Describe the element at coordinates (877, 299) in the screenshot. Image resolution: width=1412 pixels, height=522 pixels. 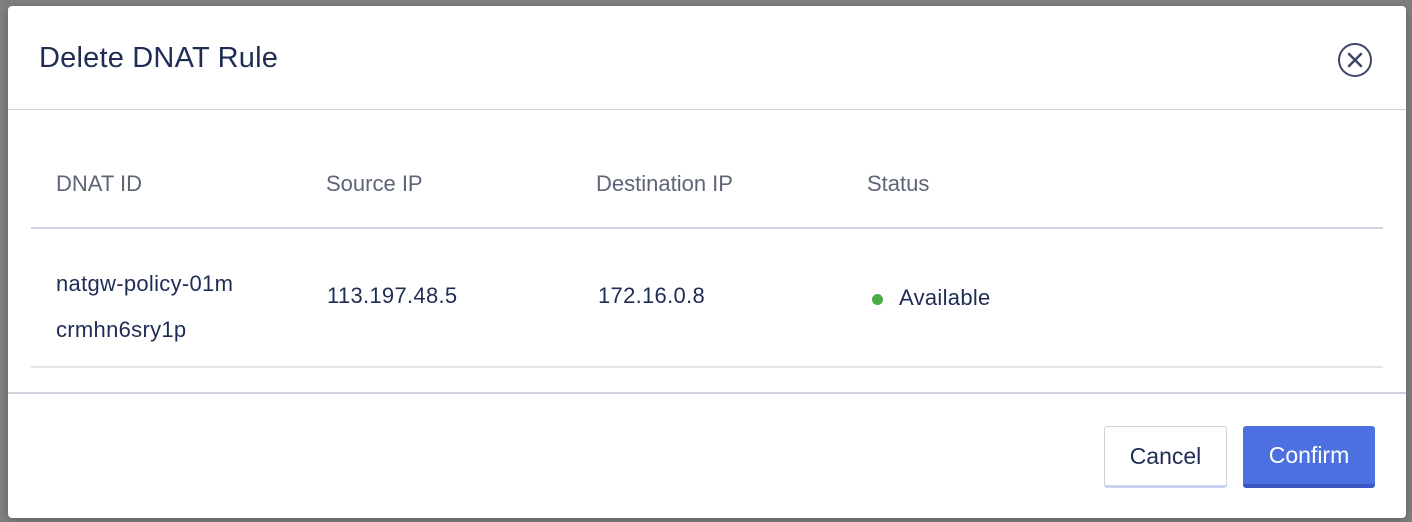
I see `status-available-dot-icon` at that location.